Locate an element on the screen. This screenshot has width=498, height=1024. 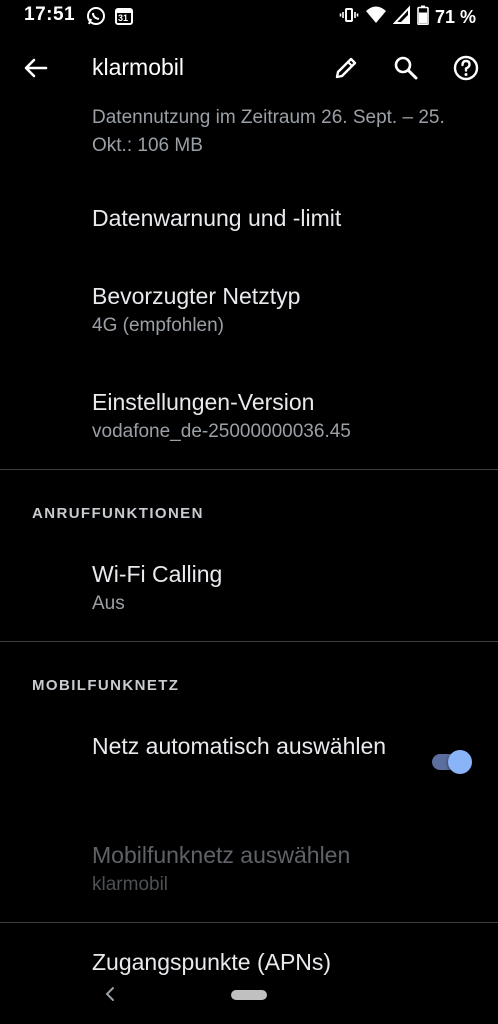
navigation-bar is located at coordinates (249, 998).